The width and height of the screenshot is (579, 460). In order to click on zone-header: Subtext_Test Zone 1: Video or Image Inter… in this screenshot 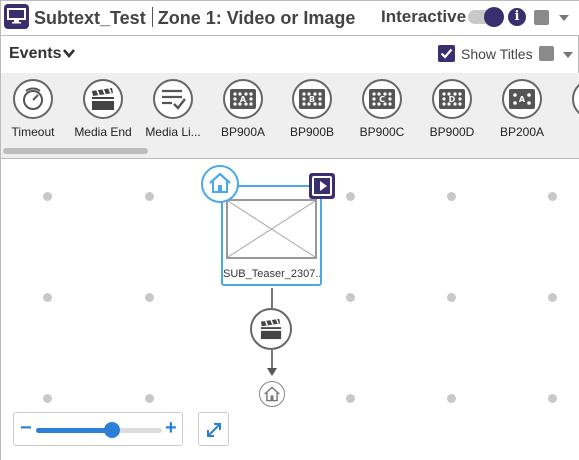, I will do `click(290, 18)`.